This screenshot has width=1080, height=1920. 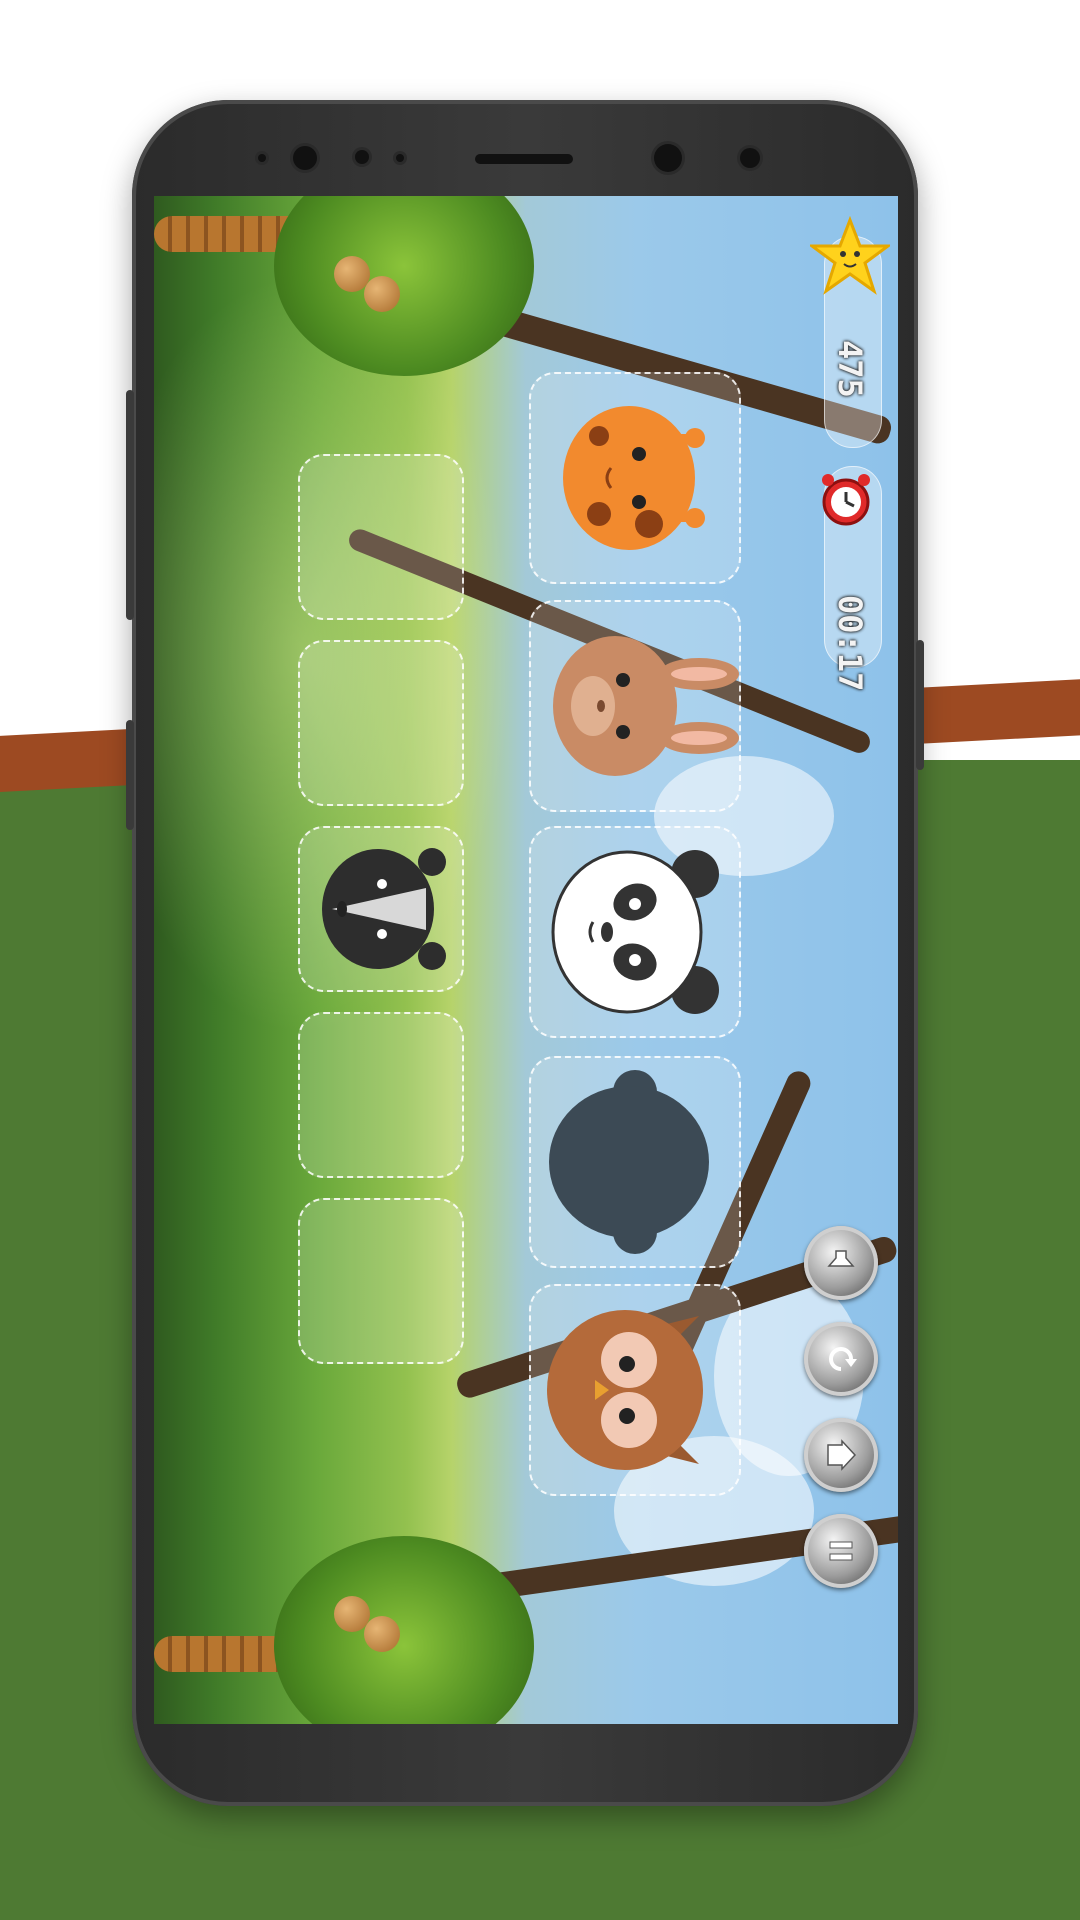 I want to click on volume-button, so click(x=130, y=505).